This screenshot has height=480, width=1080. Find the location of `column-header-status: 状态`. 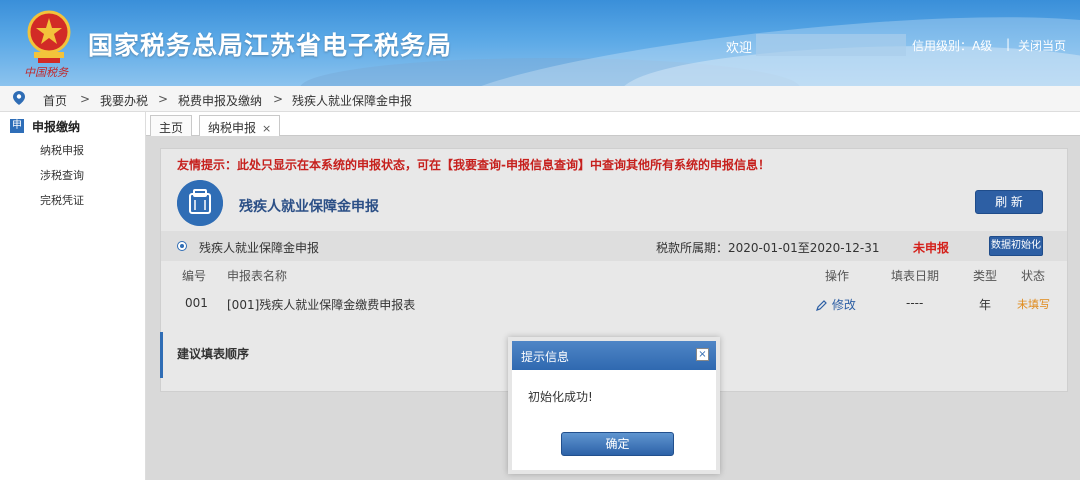

column-header-status: 状态 is located at coordinates (1033, 276).